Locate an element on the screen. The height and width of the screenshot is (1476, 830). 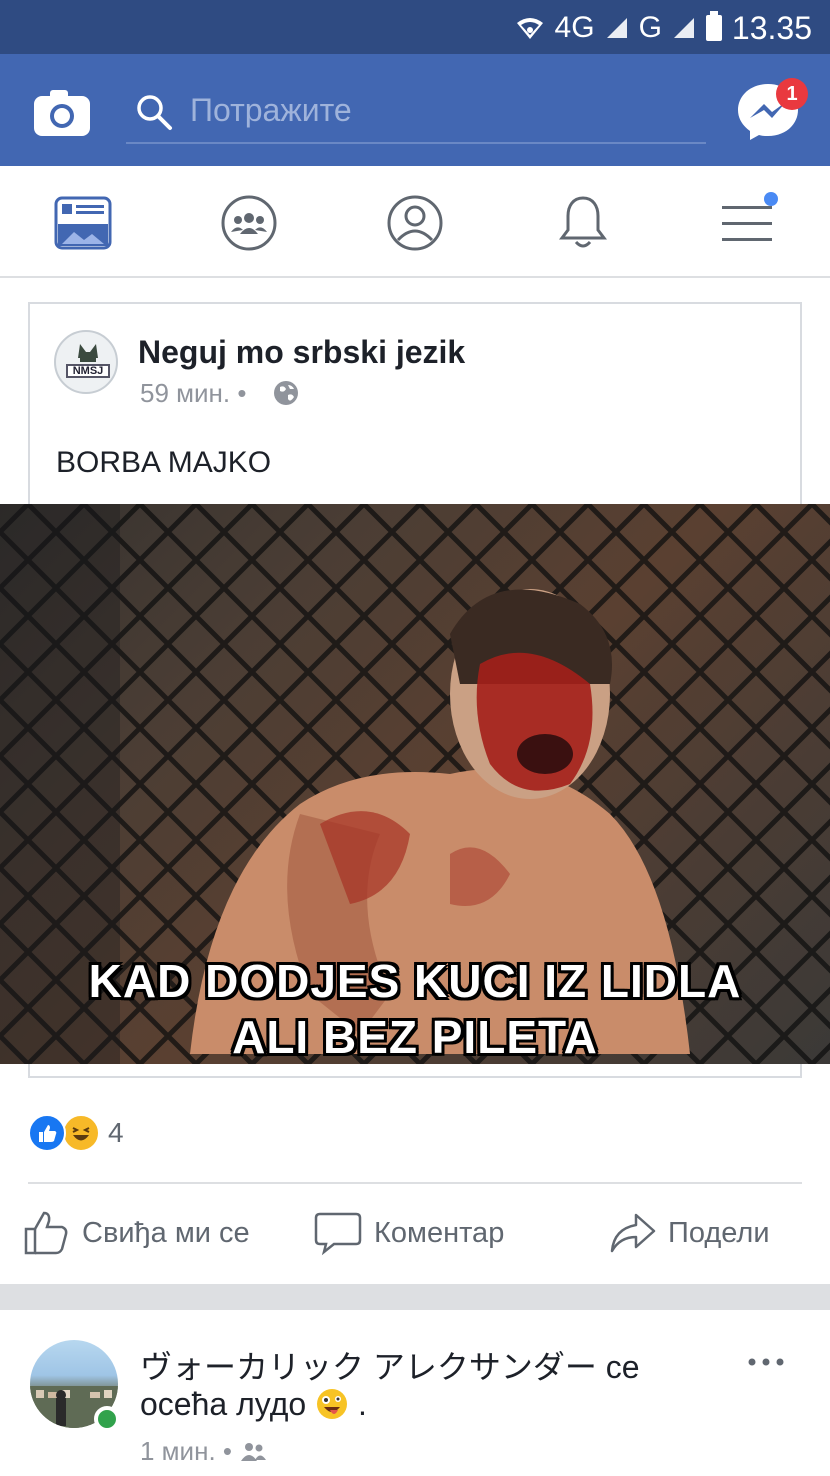
post-text: BORBA MAJKO is located at coordinates (164, 462).